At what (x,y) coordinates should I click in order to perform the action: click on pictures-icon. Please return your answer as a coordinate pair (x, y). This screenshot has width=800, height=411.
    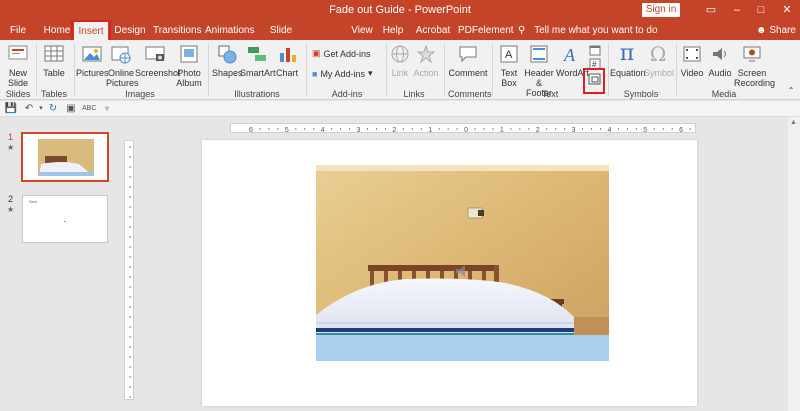
    Looking at the image, I should click on (92, 54).